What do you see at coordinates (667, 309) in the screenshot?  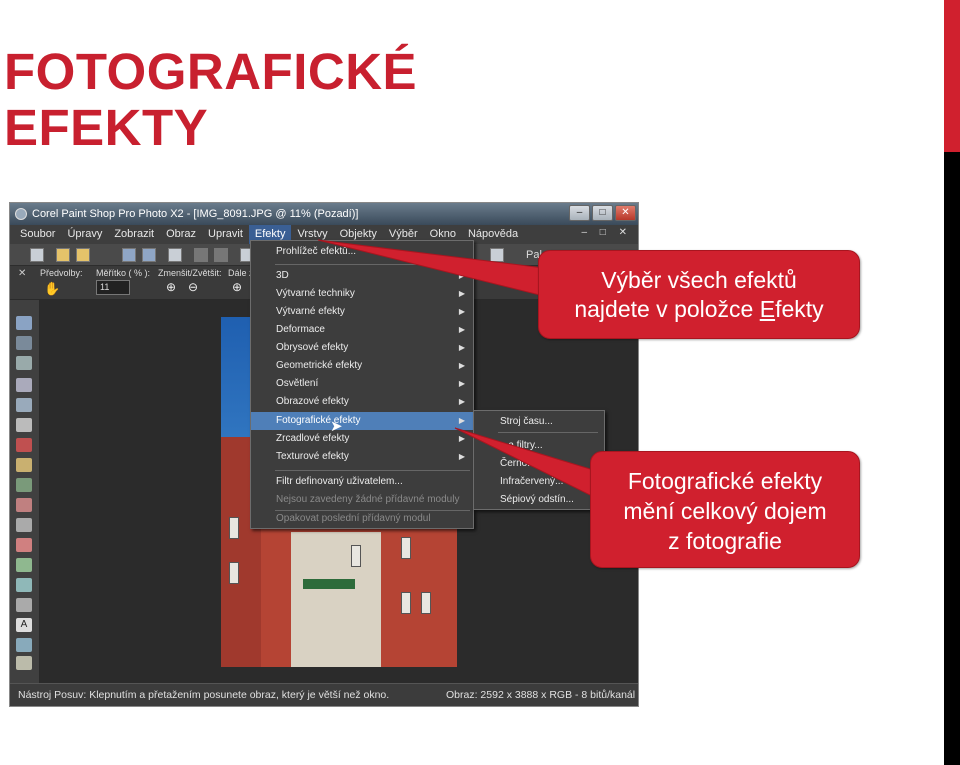 I see `callout-1-text: najdete v položce` at bounding box center [667, 309].